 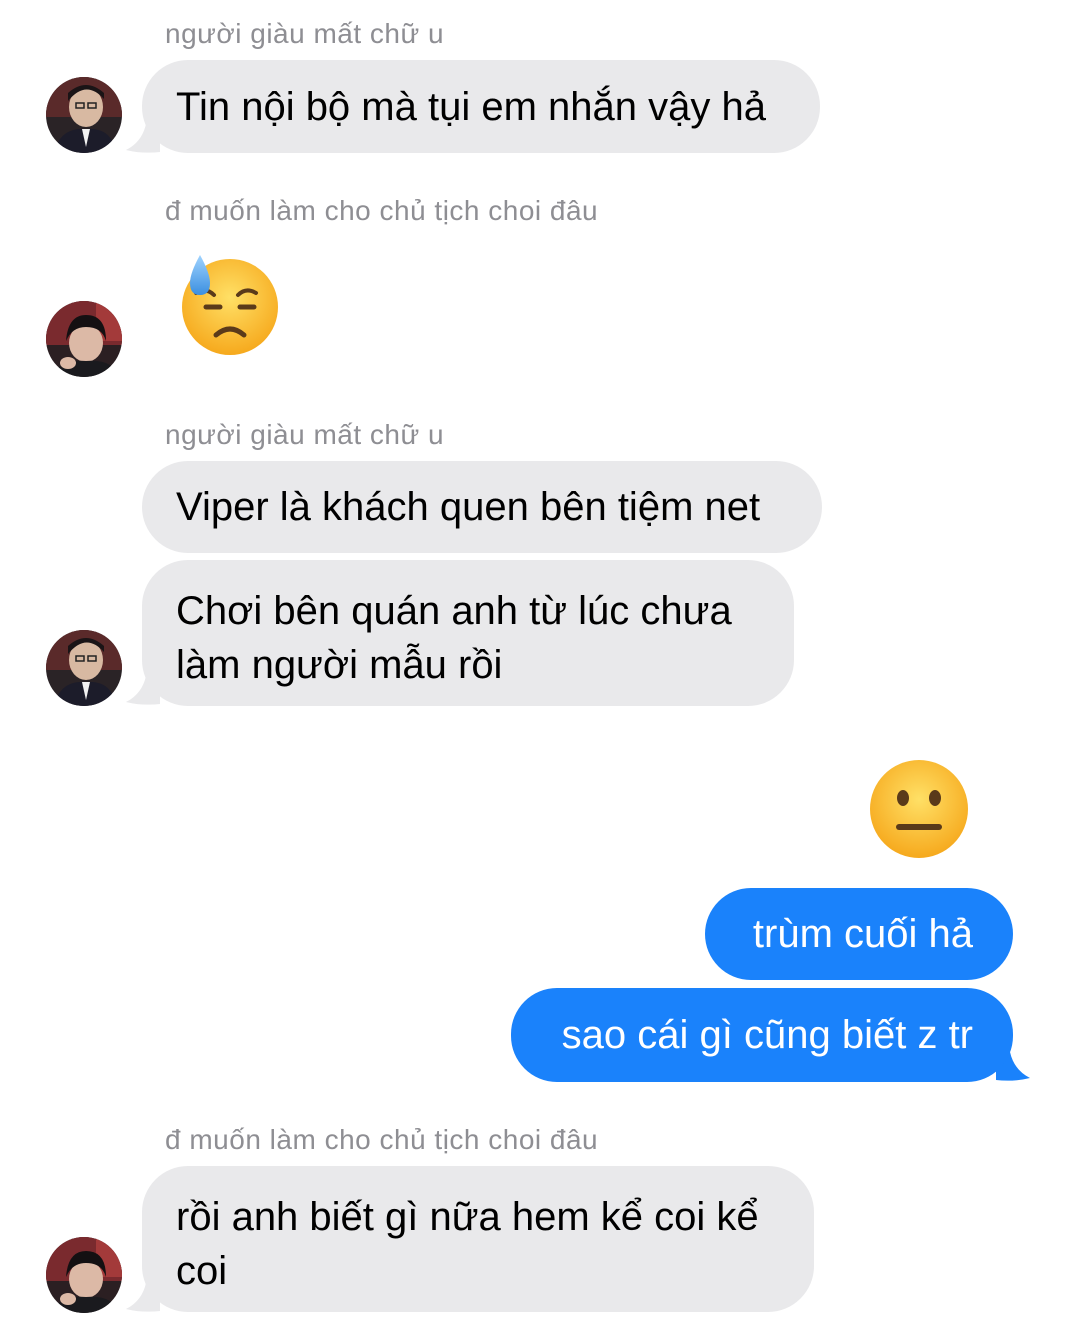 What do you see at coordinates (468, 507) in the screenshot?
I see `message-text: Viper là khách quen bên tiệm net` at bounding box center [468, 507].